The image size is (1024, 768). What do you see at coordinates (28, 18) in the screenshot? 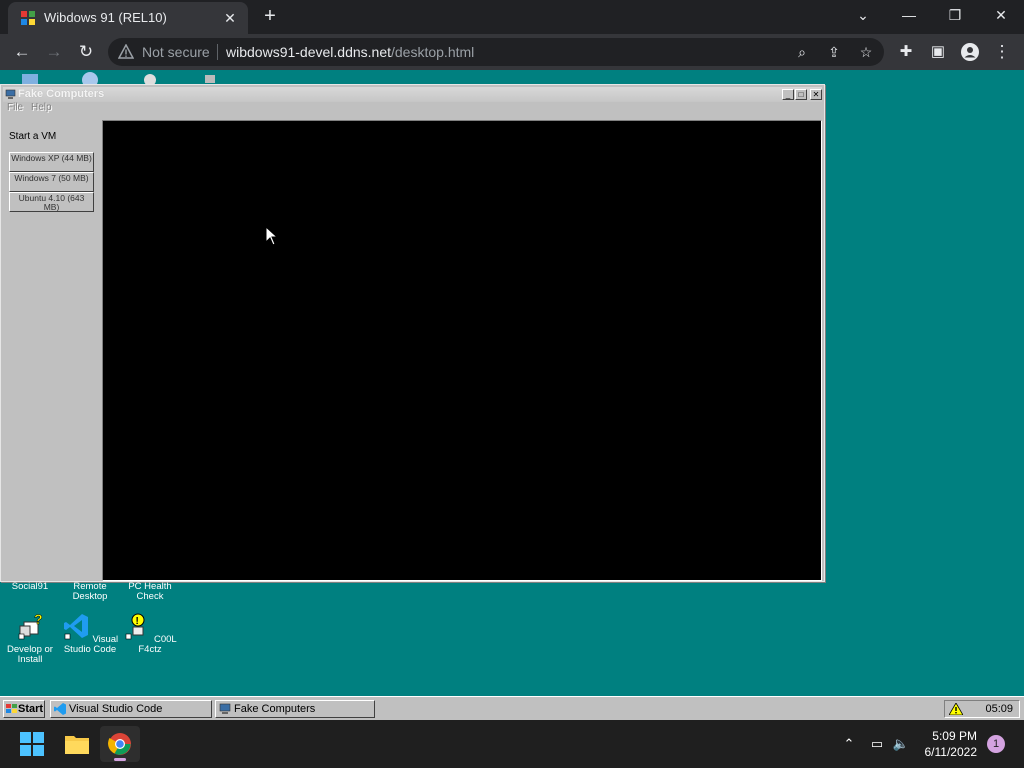
I see `wibdows-favicon-icon` at bounding box center [28, 18].